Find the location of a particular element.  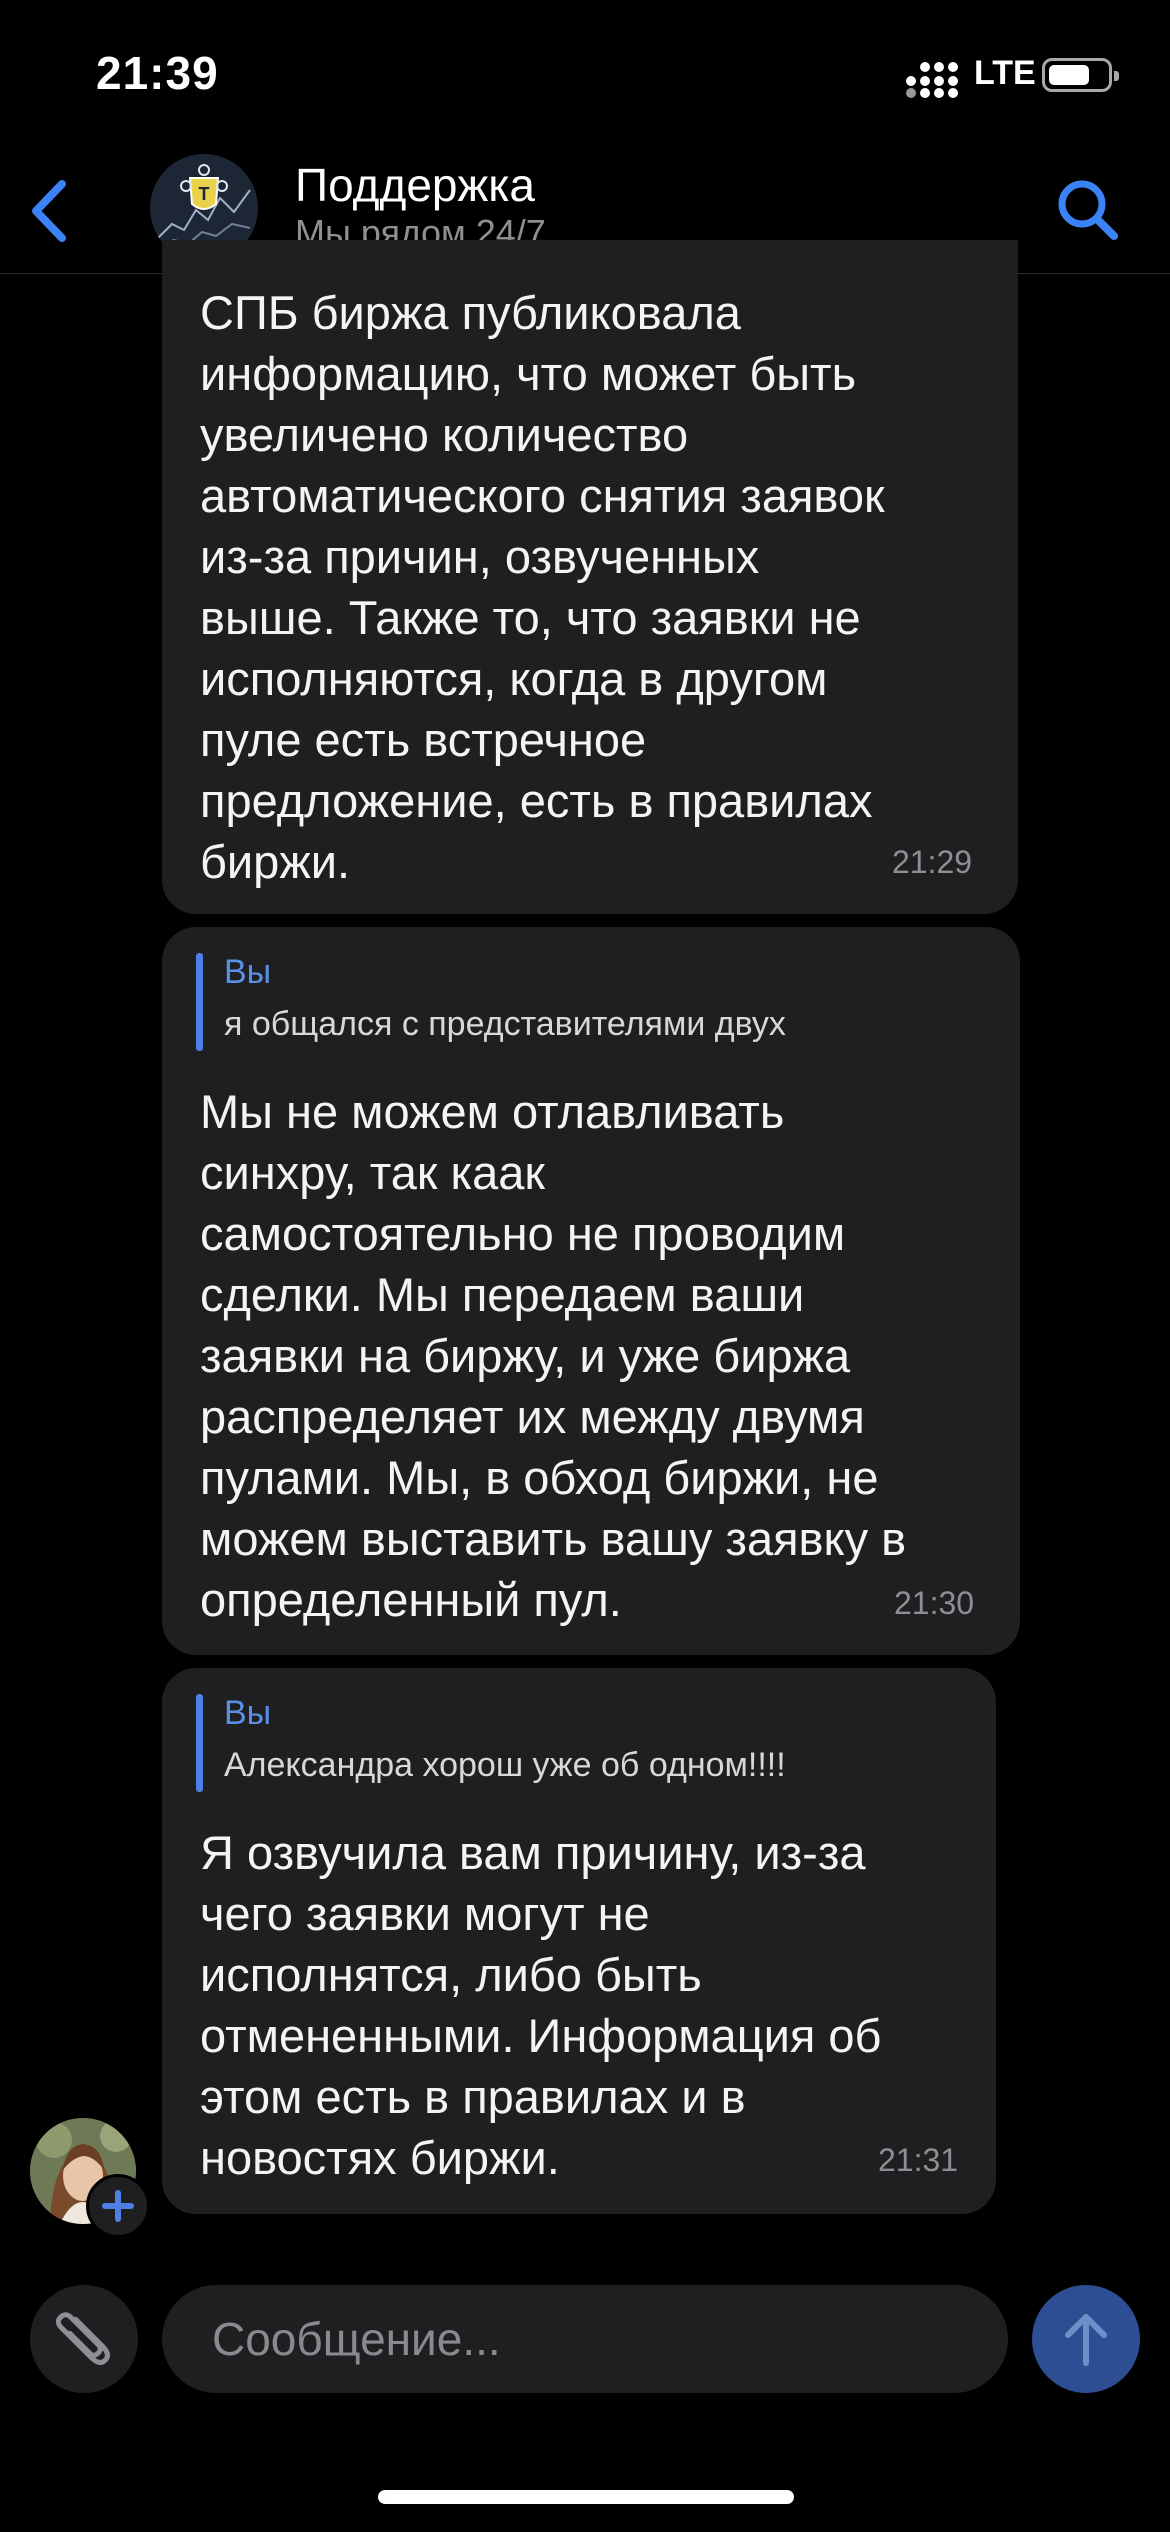

reply-text: я общался с представителями двух is located at coordinates (505, 1024).